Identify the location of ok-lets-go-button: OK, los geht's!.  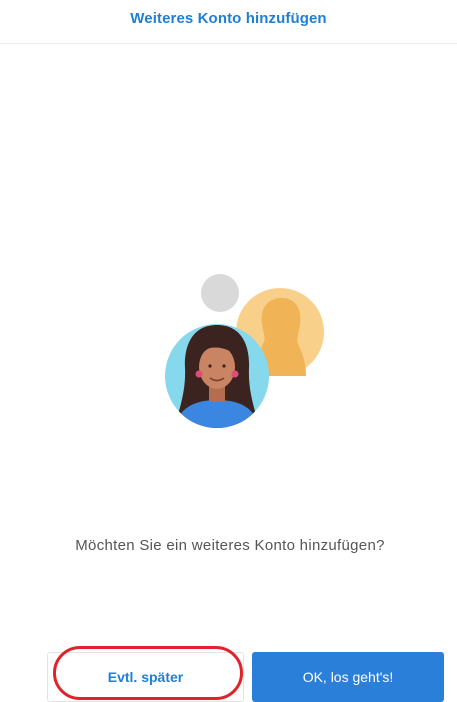
(348, 677).